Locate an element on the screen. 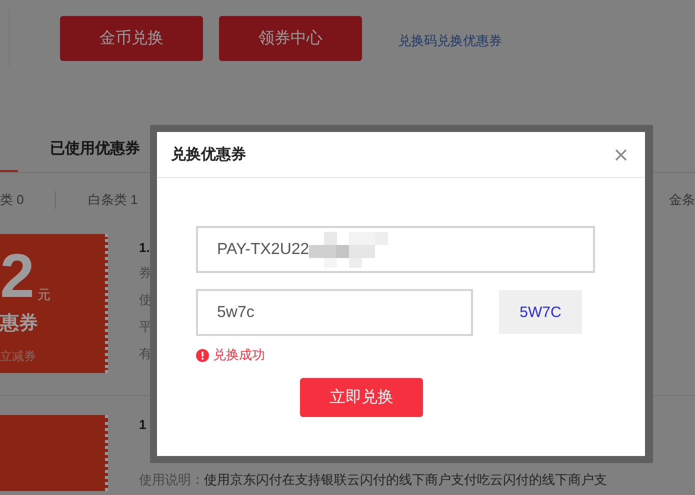  header-button: 金币兑换 is located at coordinates (131, 38).